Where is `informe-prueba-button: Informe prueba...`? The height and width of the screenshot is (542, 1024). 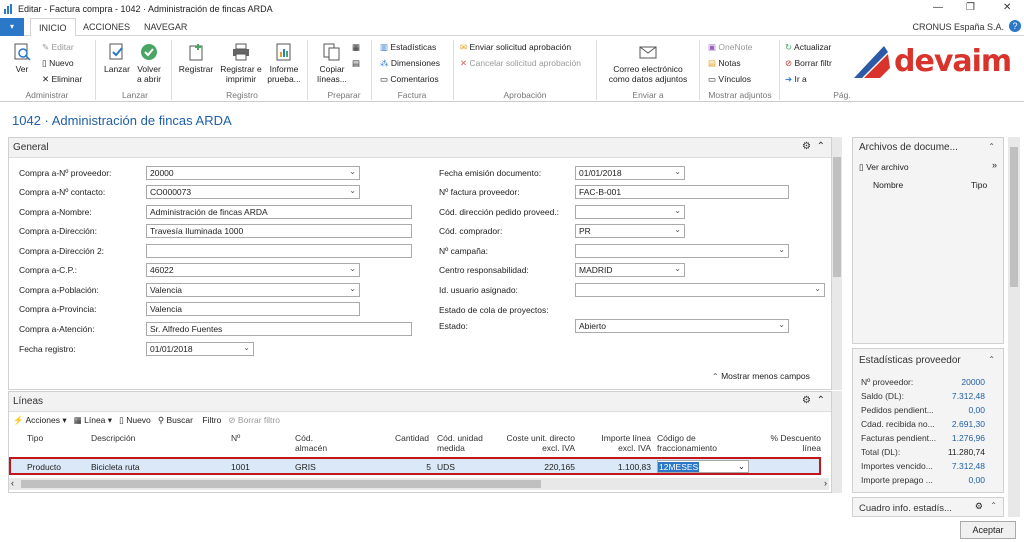
informe-prueba-button: Informe prueba... is located at coordinates (284, 63).